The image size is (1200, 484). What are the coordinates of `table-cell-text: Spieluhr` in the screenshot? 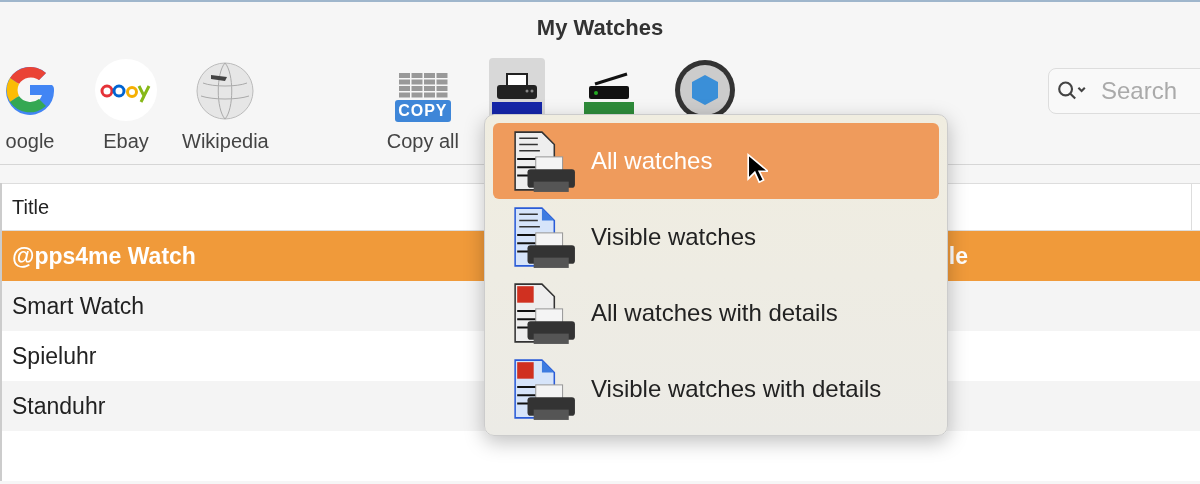 It's located at (54, 356).